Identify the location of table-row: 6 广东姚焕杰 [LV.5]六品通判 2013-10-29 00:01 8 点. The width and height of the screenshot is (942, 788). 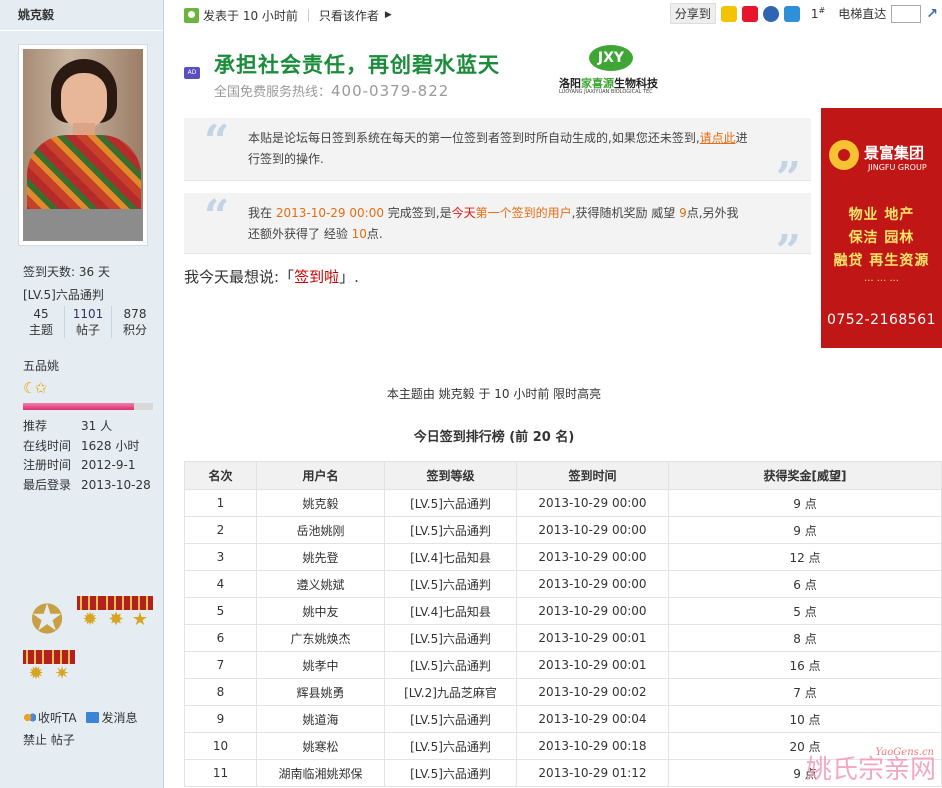
(563, 638).